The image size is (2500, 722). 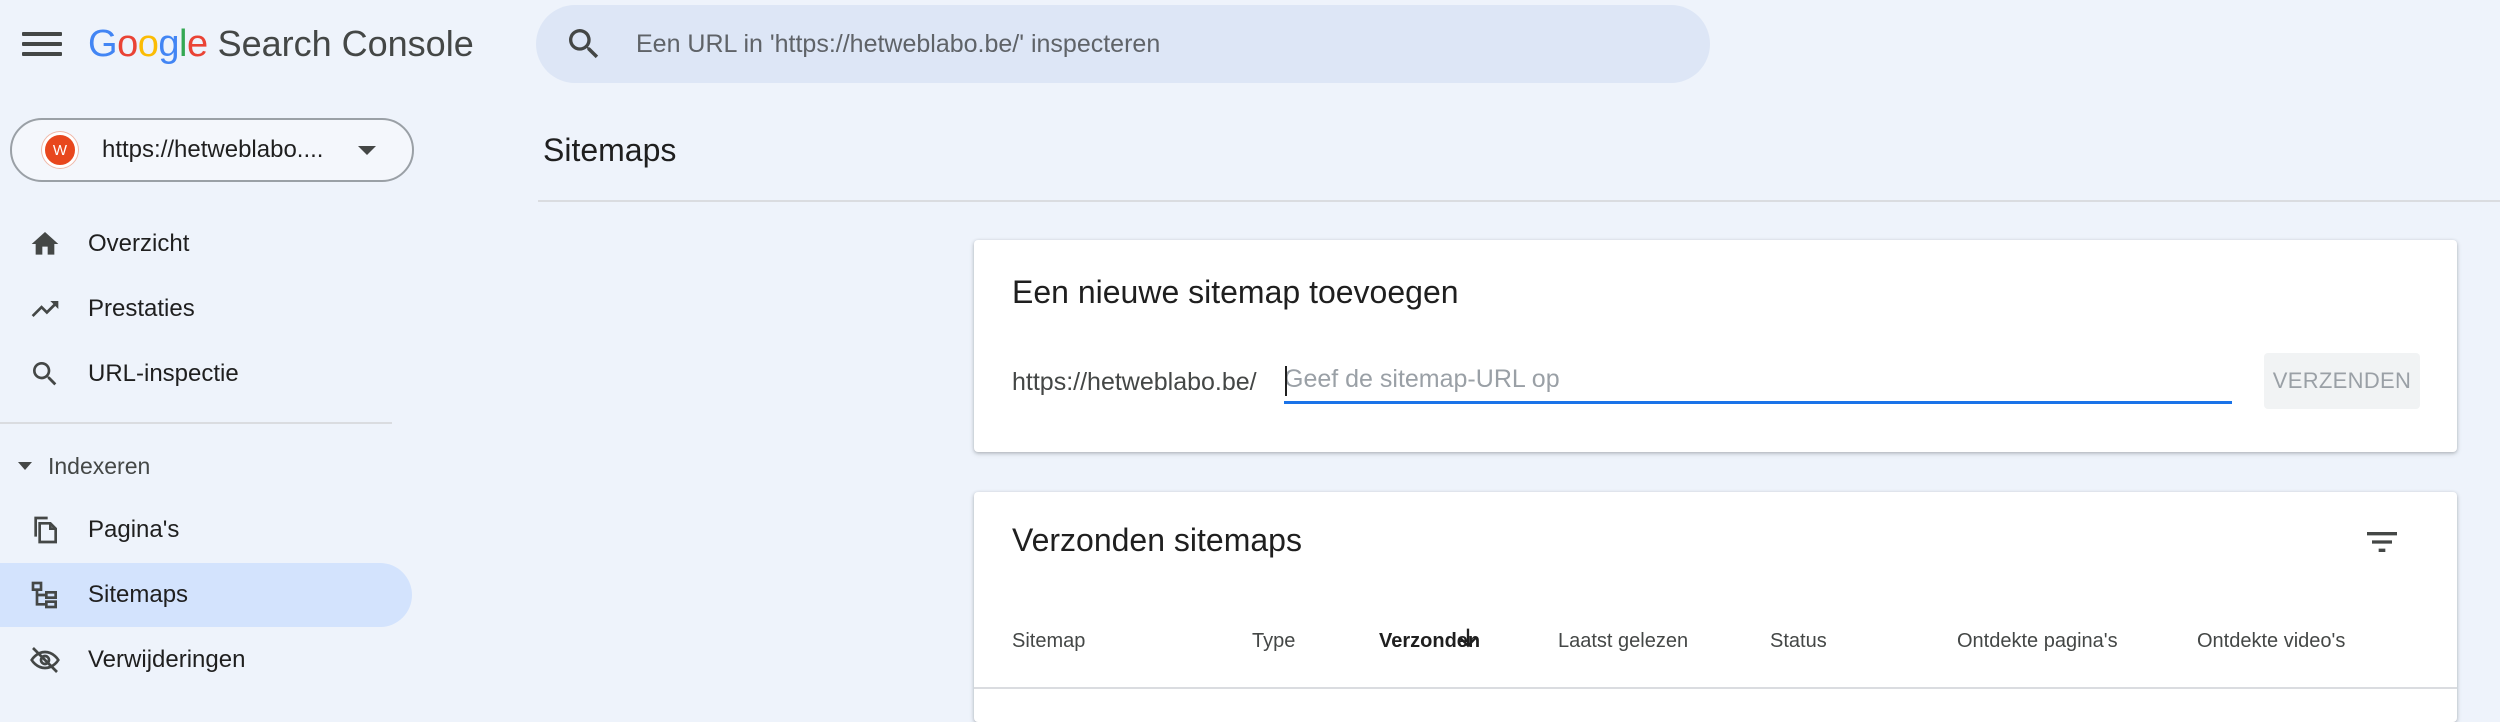 What do you see at coordinates (45, 660) in the screenshot?
I see `eye-off-icon` at bounding box center [45, 660].